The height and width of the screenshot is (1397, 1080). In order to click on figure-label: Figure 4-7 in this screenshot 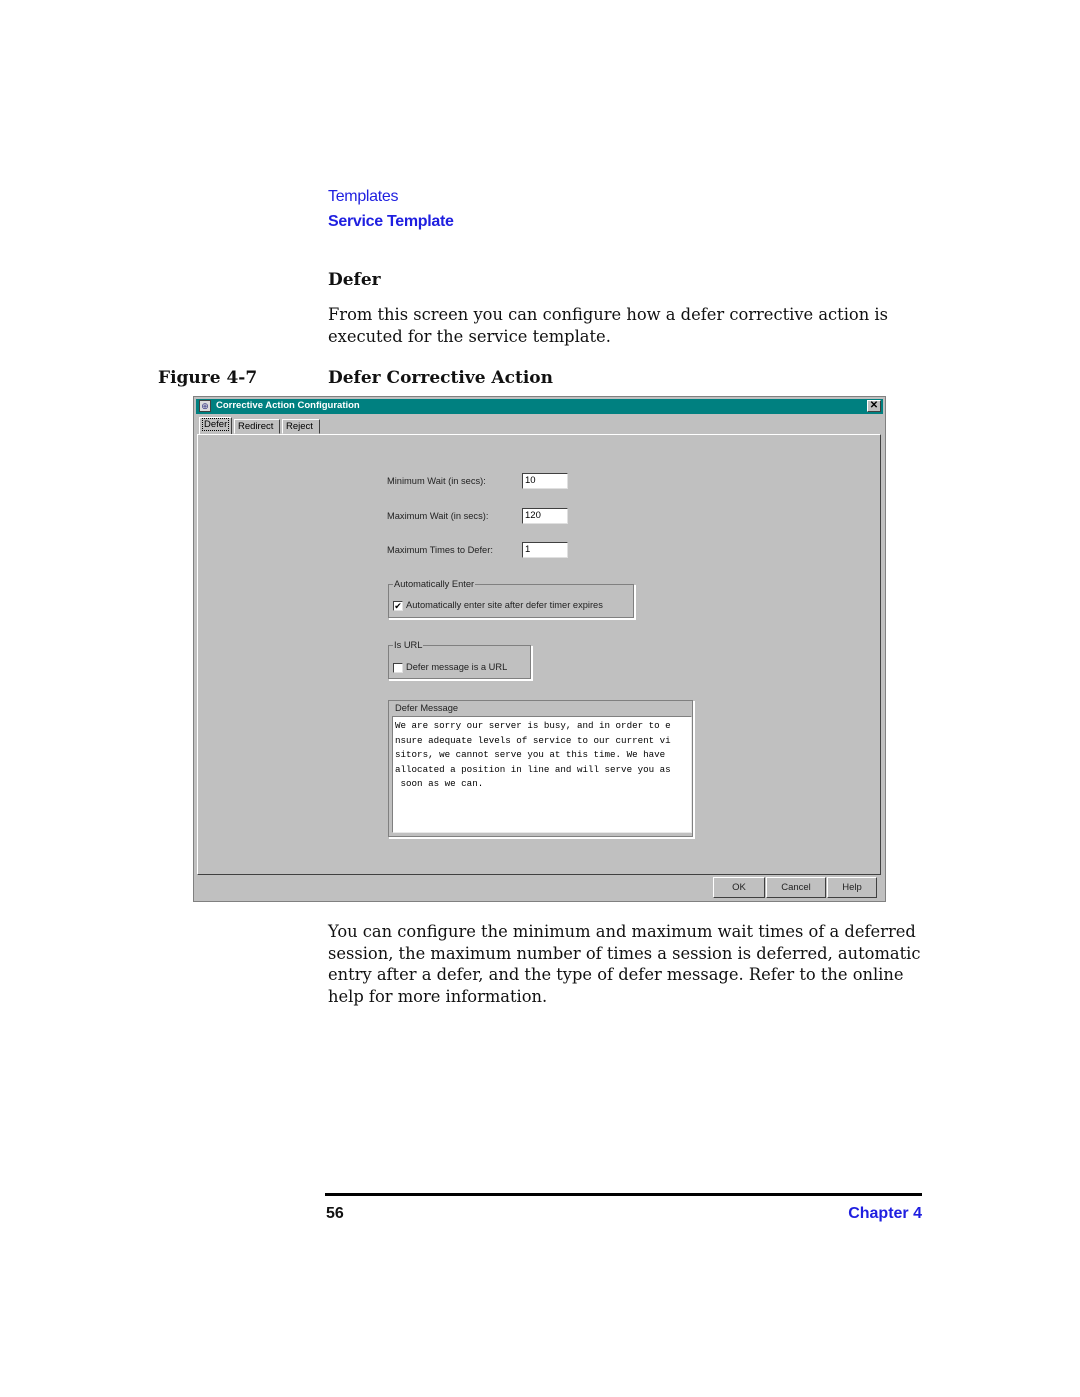, I will do `click(208, 378)`.